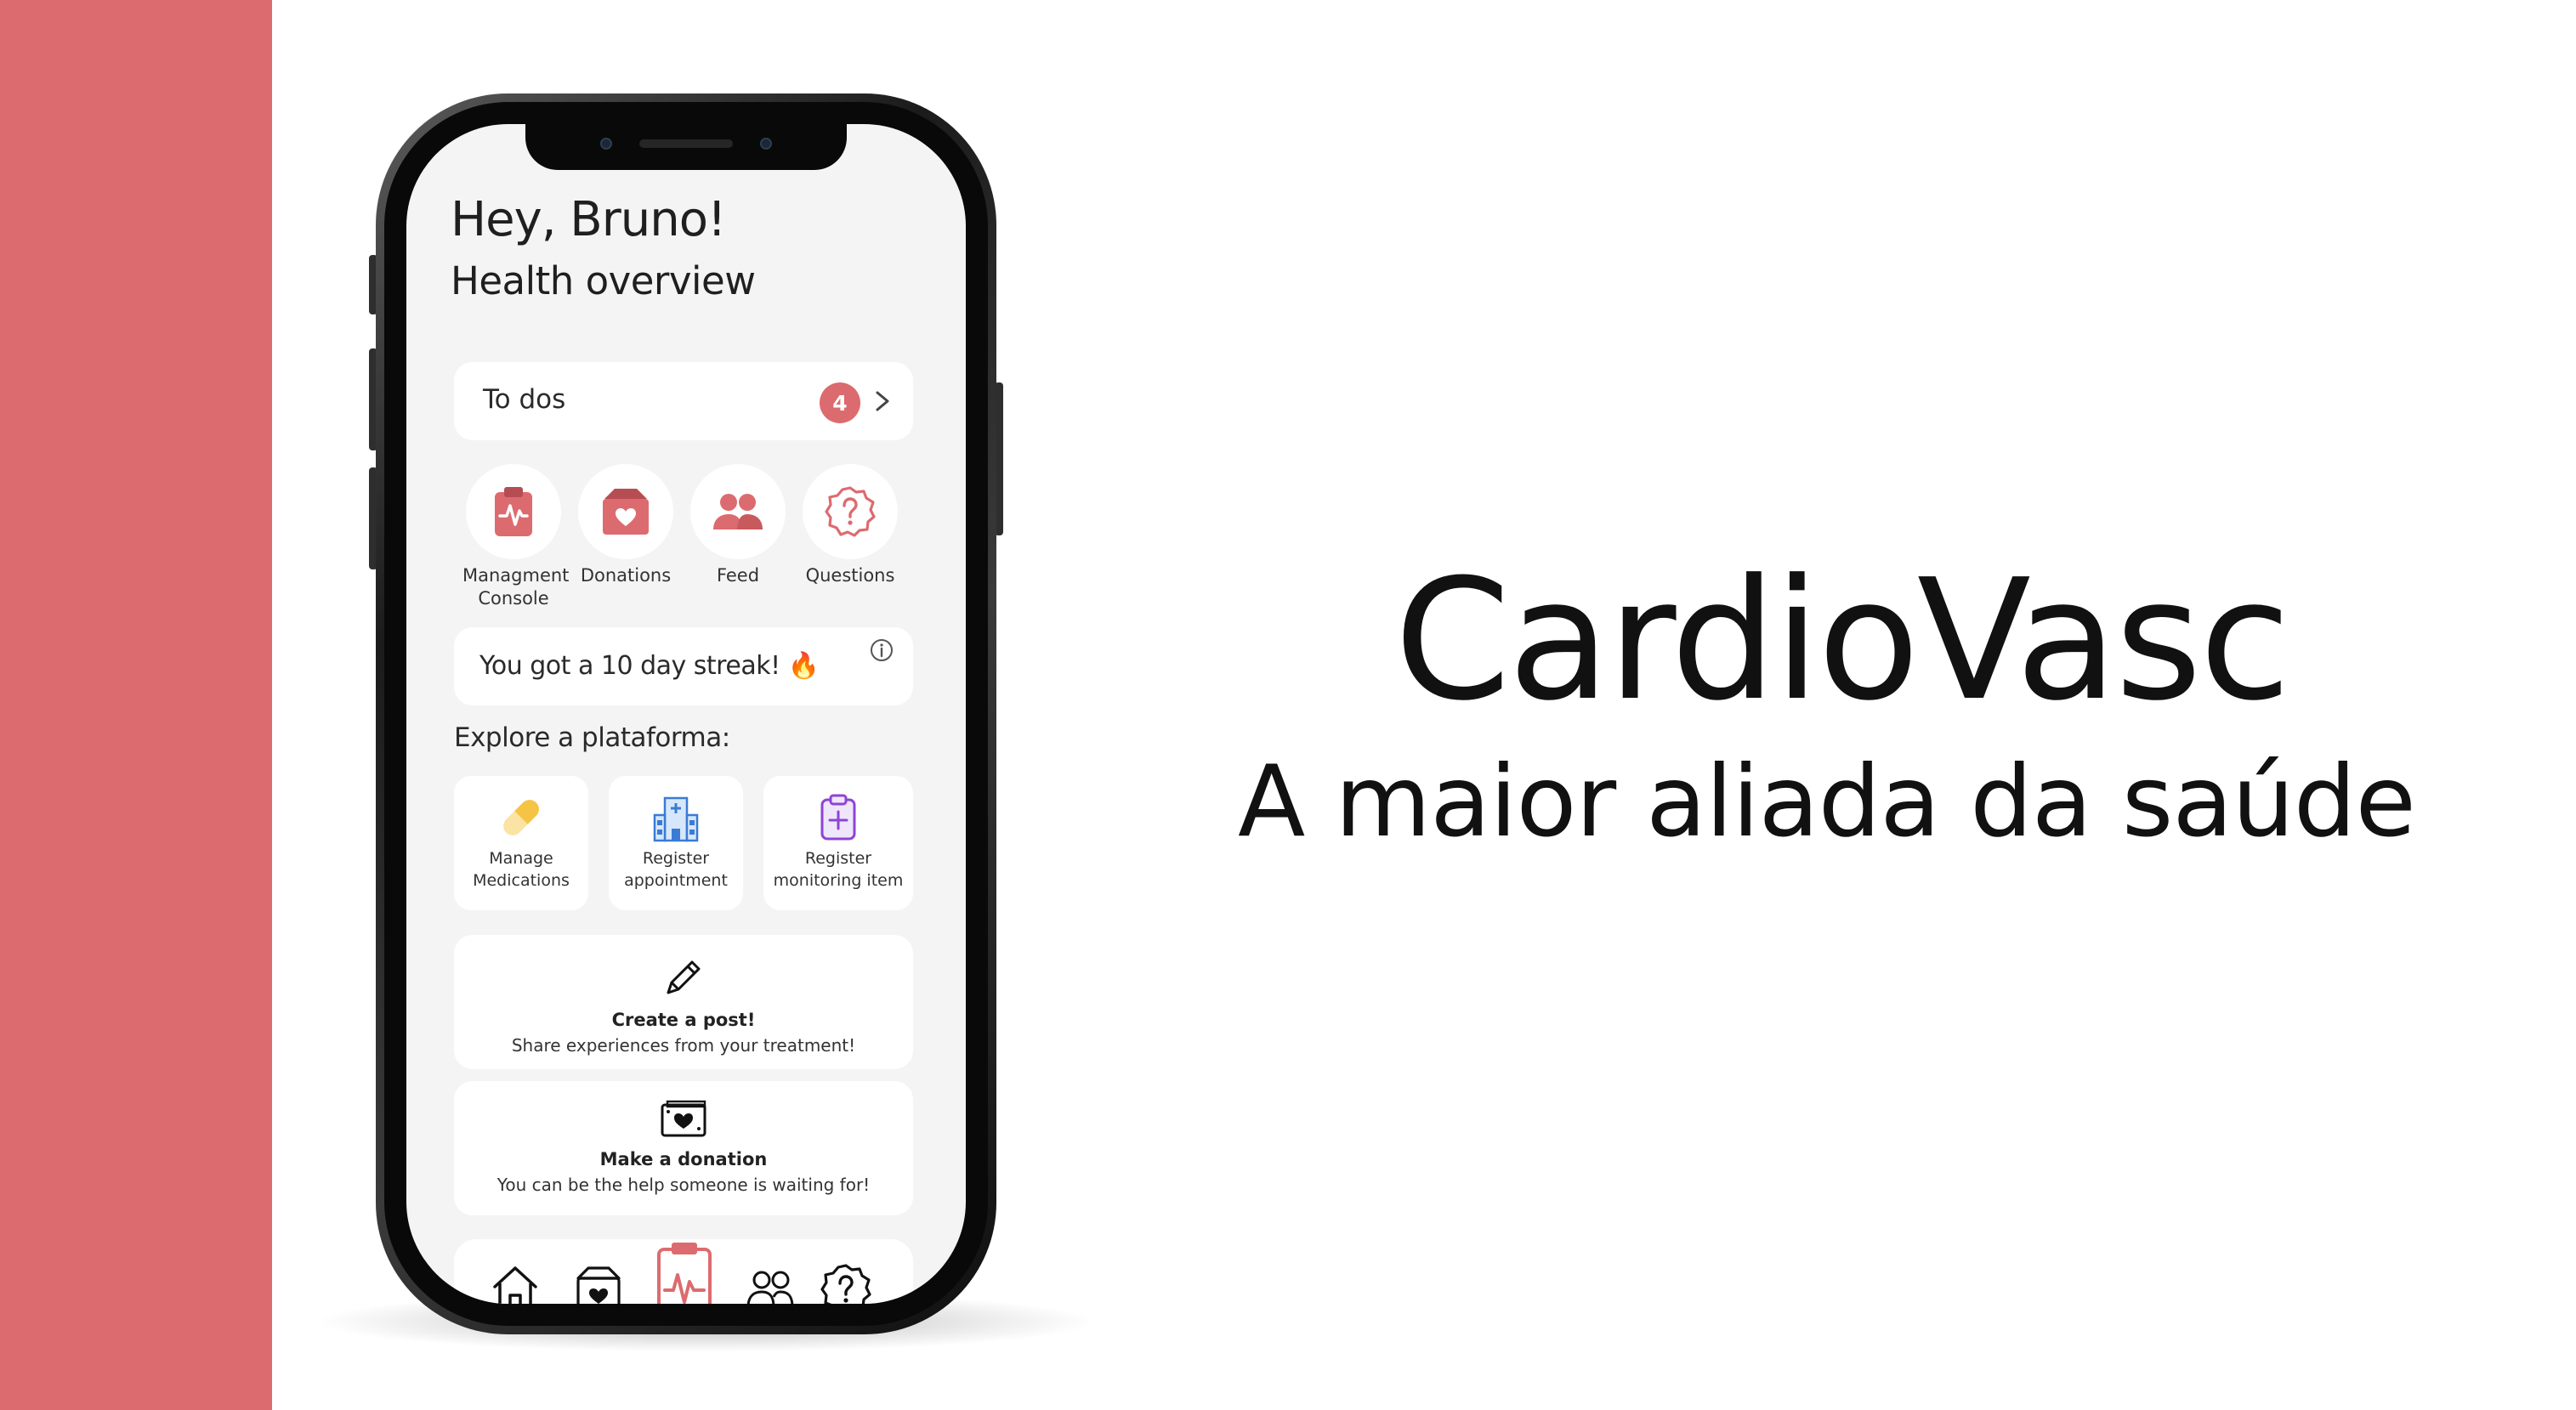 Image resolution: width=2576 pixels, height=1410 pixels. What do you see at coordinates (850, 575) in the screenshot?
I see `quick-action-label: Questions` at bounding box center [850, 575].